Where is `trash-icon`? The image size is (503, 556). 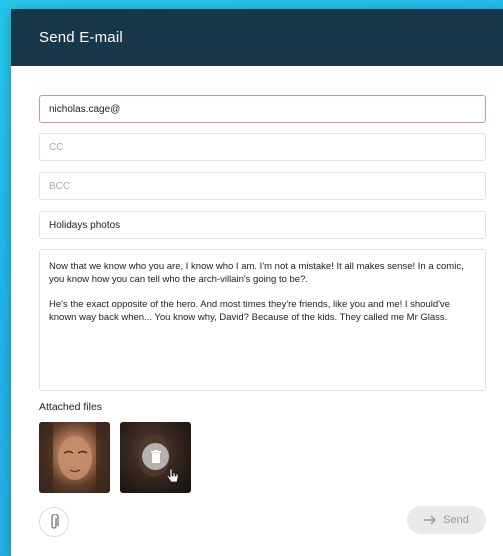 trash-icon is located at coordinates (155, 456).